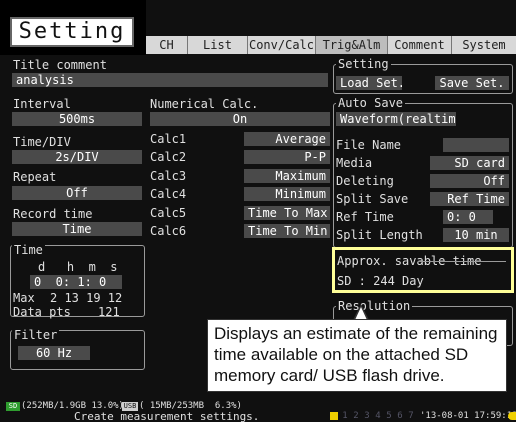 This screenshot has height=422, width=516. I want to click on data-pts-value: 121, so click(109, 312).